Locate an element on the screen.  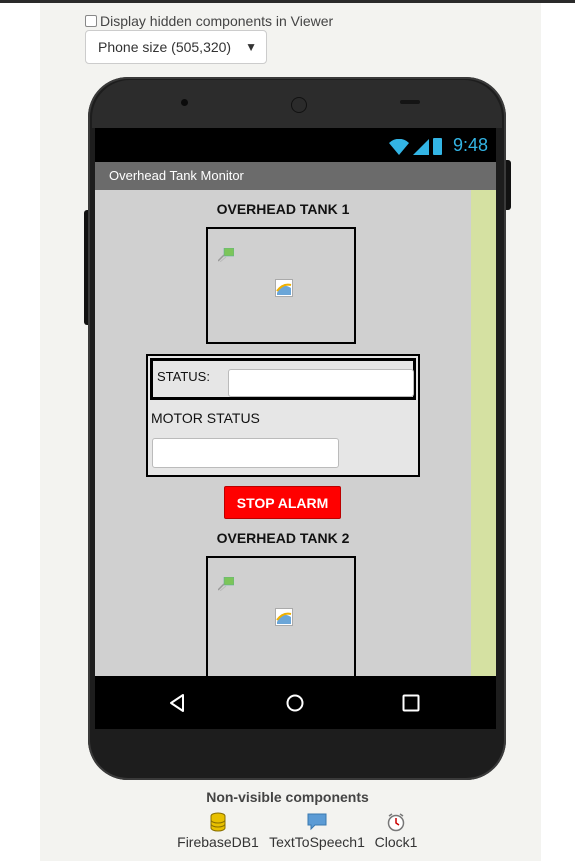
signal-icon is located at coordinates (421, 147).